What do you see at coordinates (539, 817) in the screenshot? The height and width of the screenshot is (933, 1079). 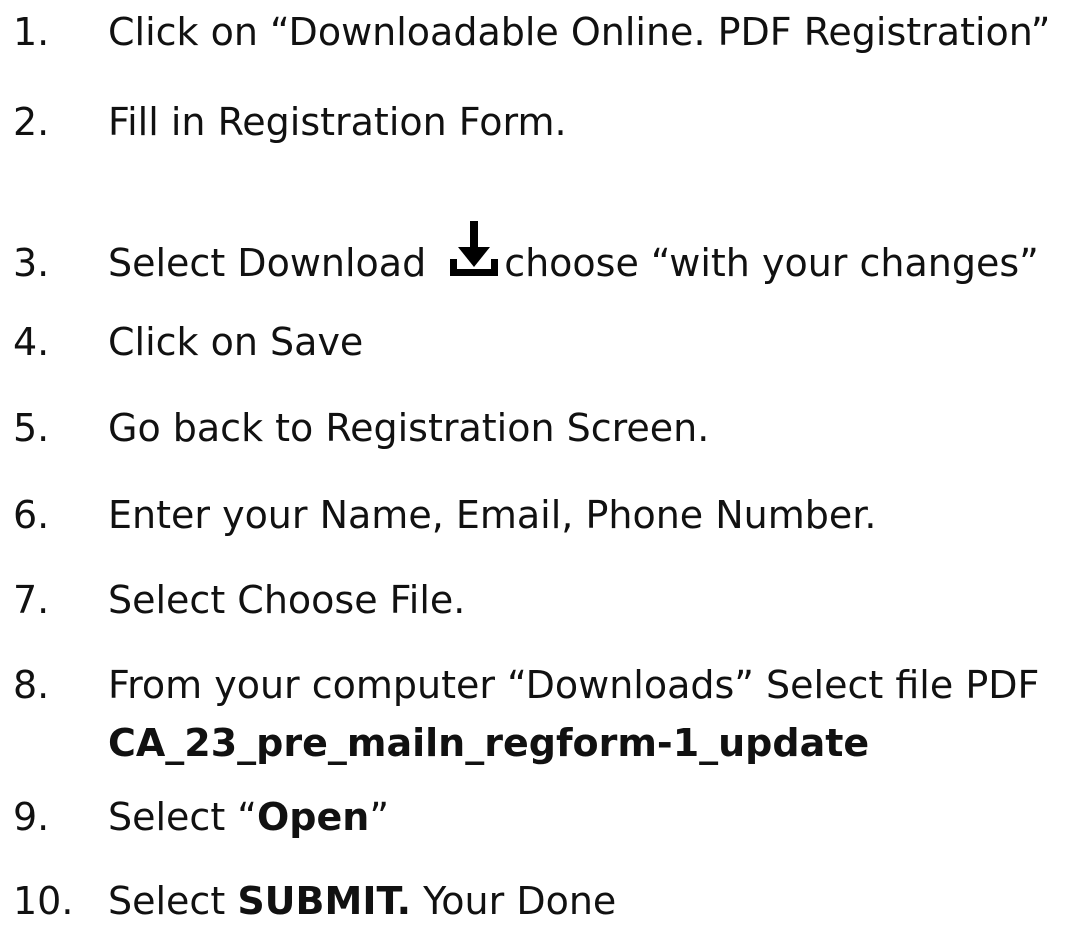 I see `step-9: 9. Select “Open”` at bounding box center [539, 817].